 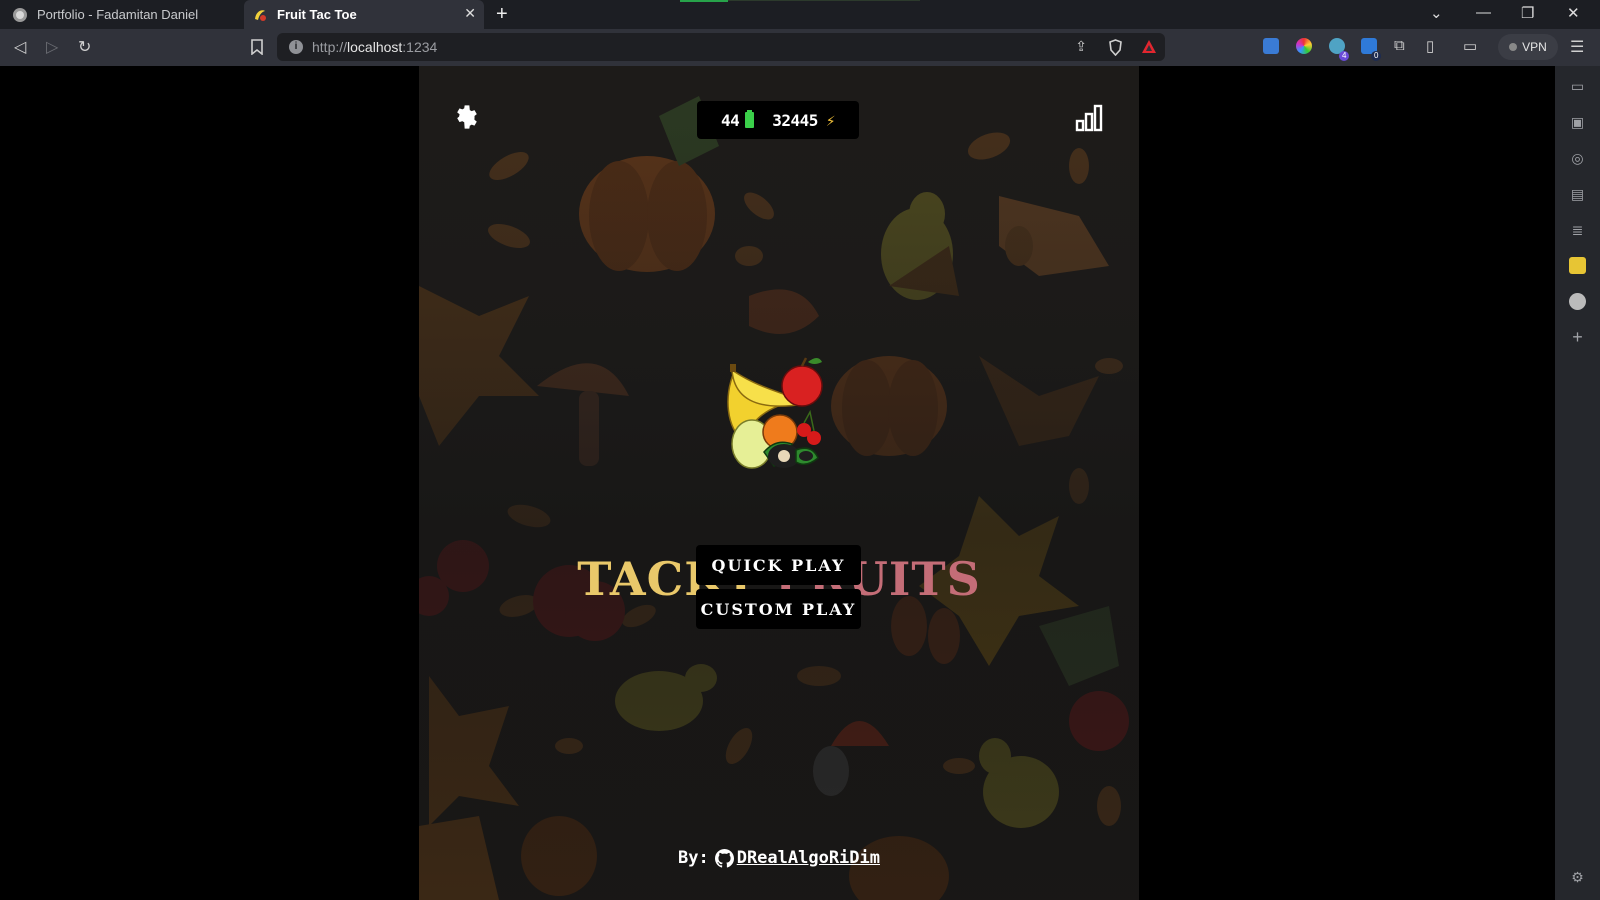 What do you see at coordinates (502, 14) in the screenshot?
I see `new-tab-button: +` at bounding box center [502, 14].